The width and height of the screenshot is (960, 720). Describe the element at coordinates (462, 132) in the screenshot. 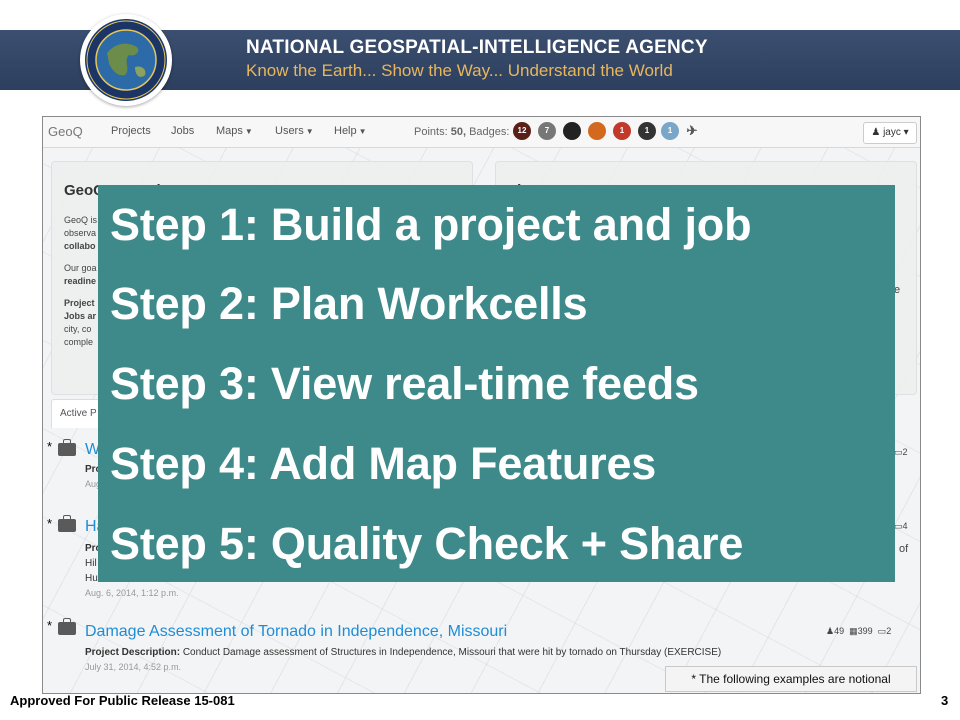

I see `points-summary: Points: 50, Badges:` at that location.